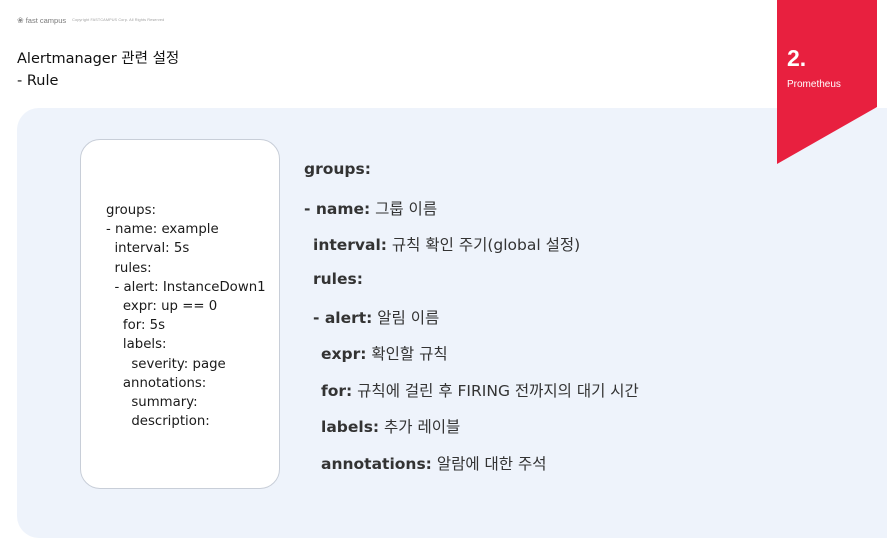  I want to click on code-line: labels:, so click(136, 345).